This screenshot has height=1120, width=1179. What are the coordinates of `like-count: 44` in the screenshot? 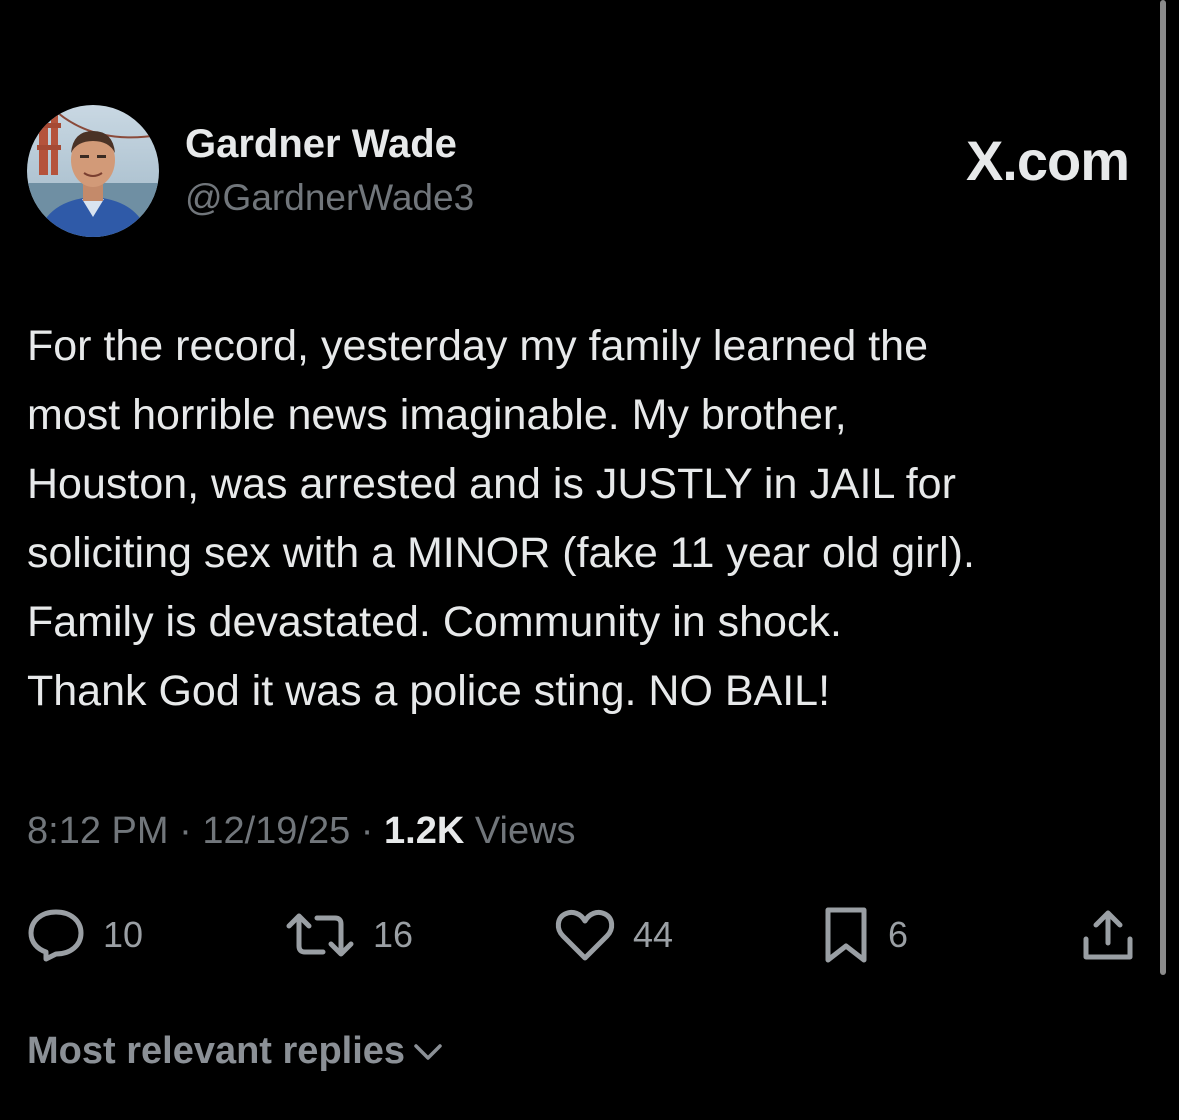 It's located at (653, 934).